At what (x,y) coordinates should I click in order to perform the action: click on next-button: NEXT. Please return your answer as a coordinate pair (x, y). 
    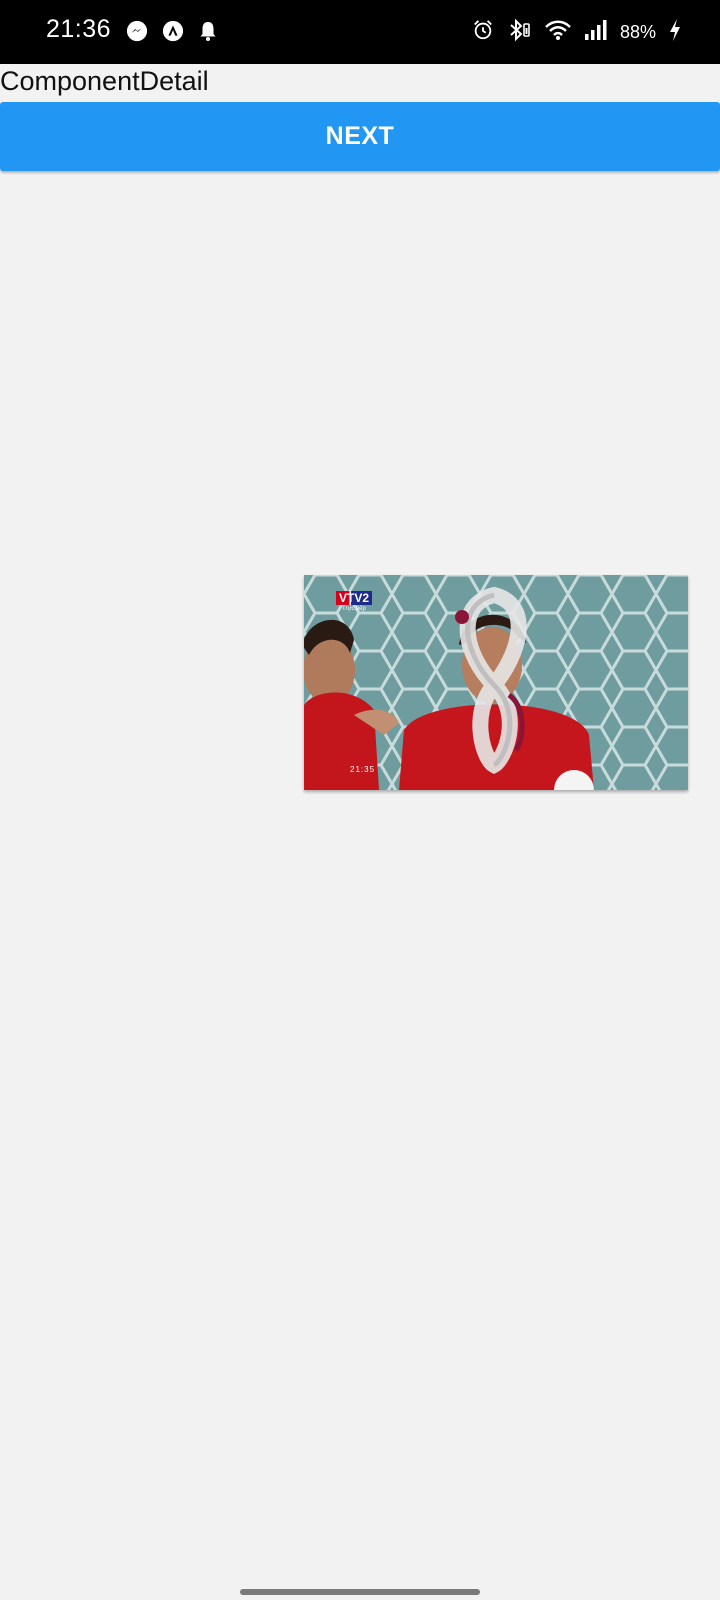
    Looking at the image, I should click on (360, 136).